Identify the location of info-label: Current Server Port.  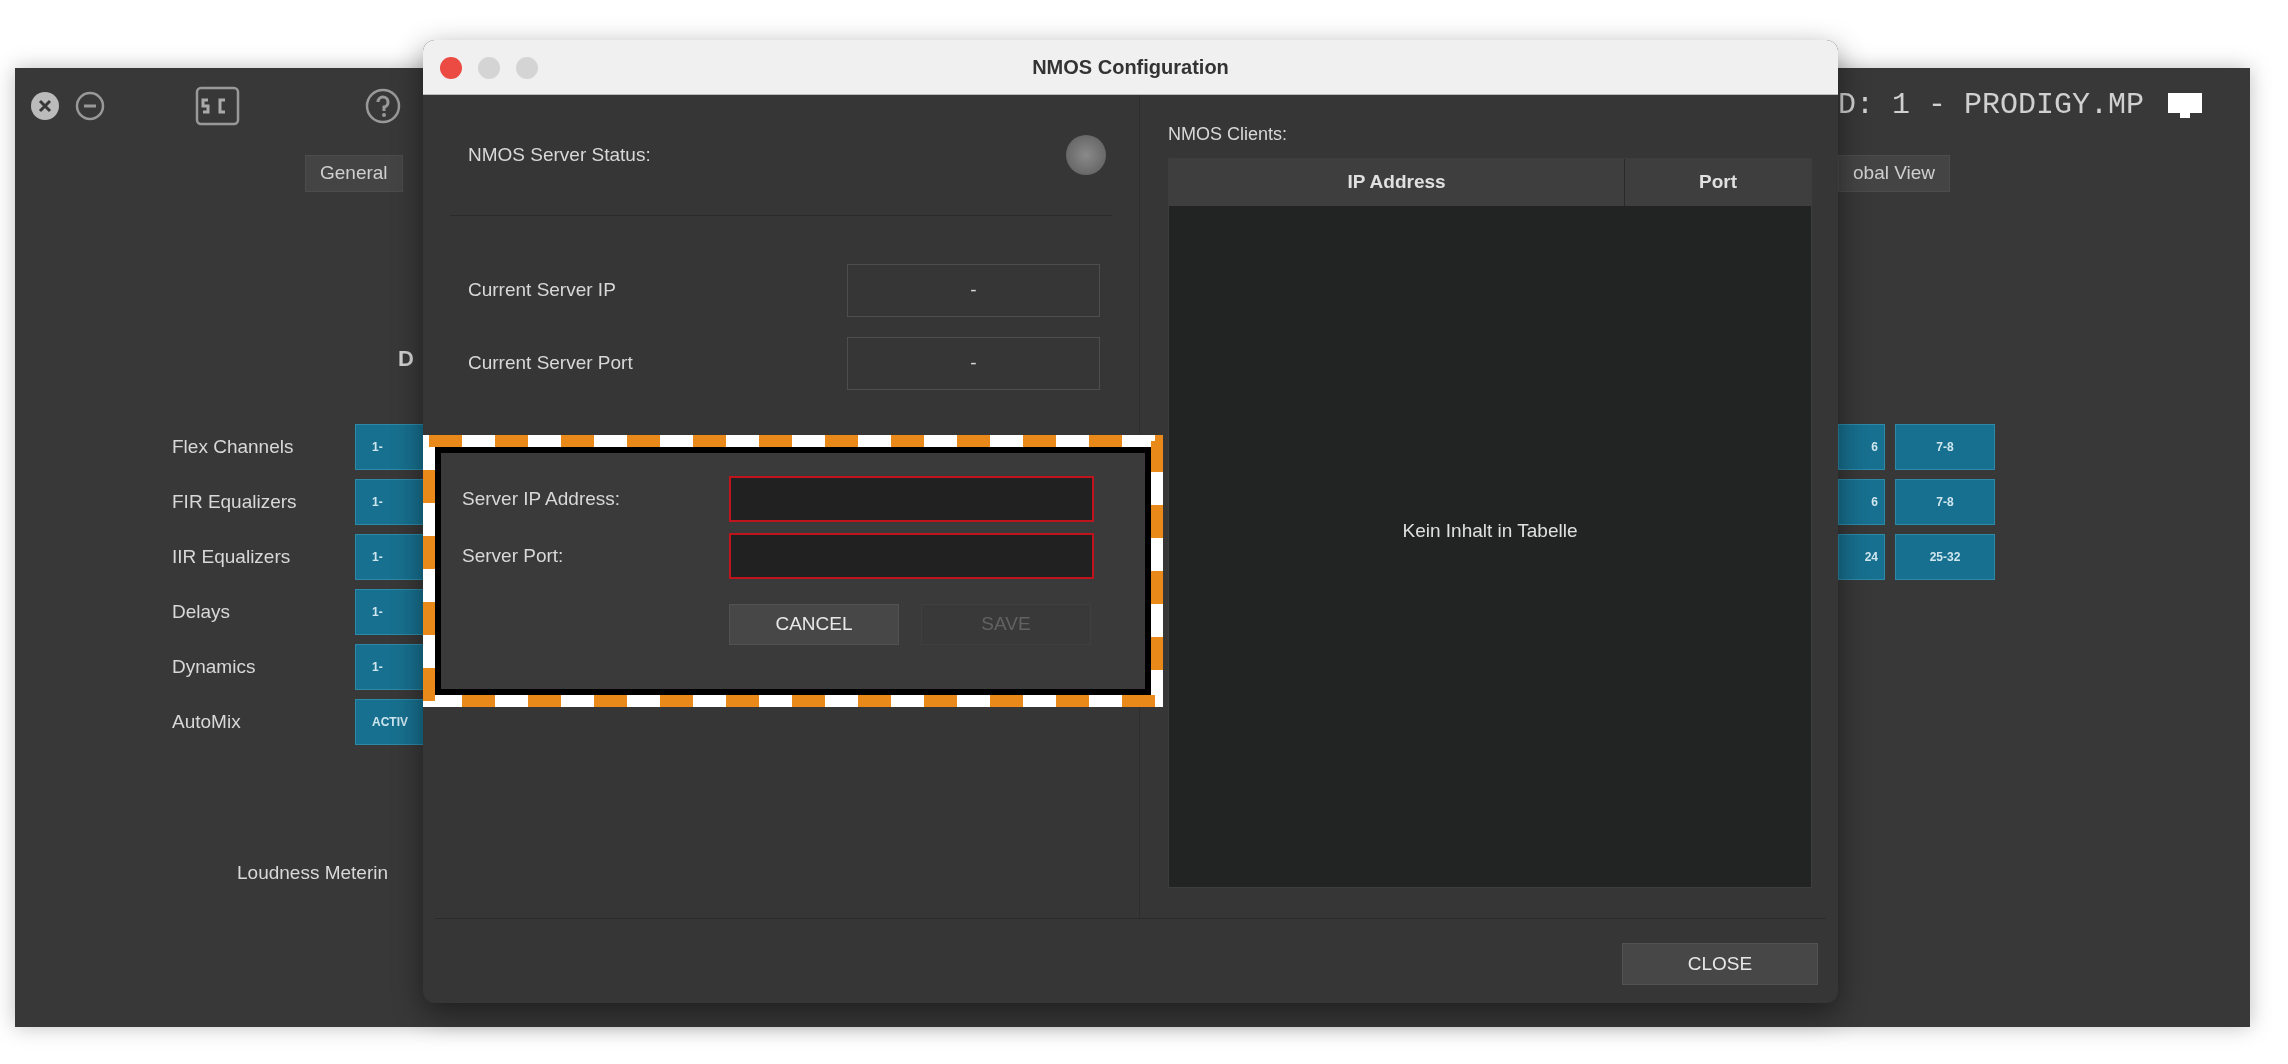
(551, 363).